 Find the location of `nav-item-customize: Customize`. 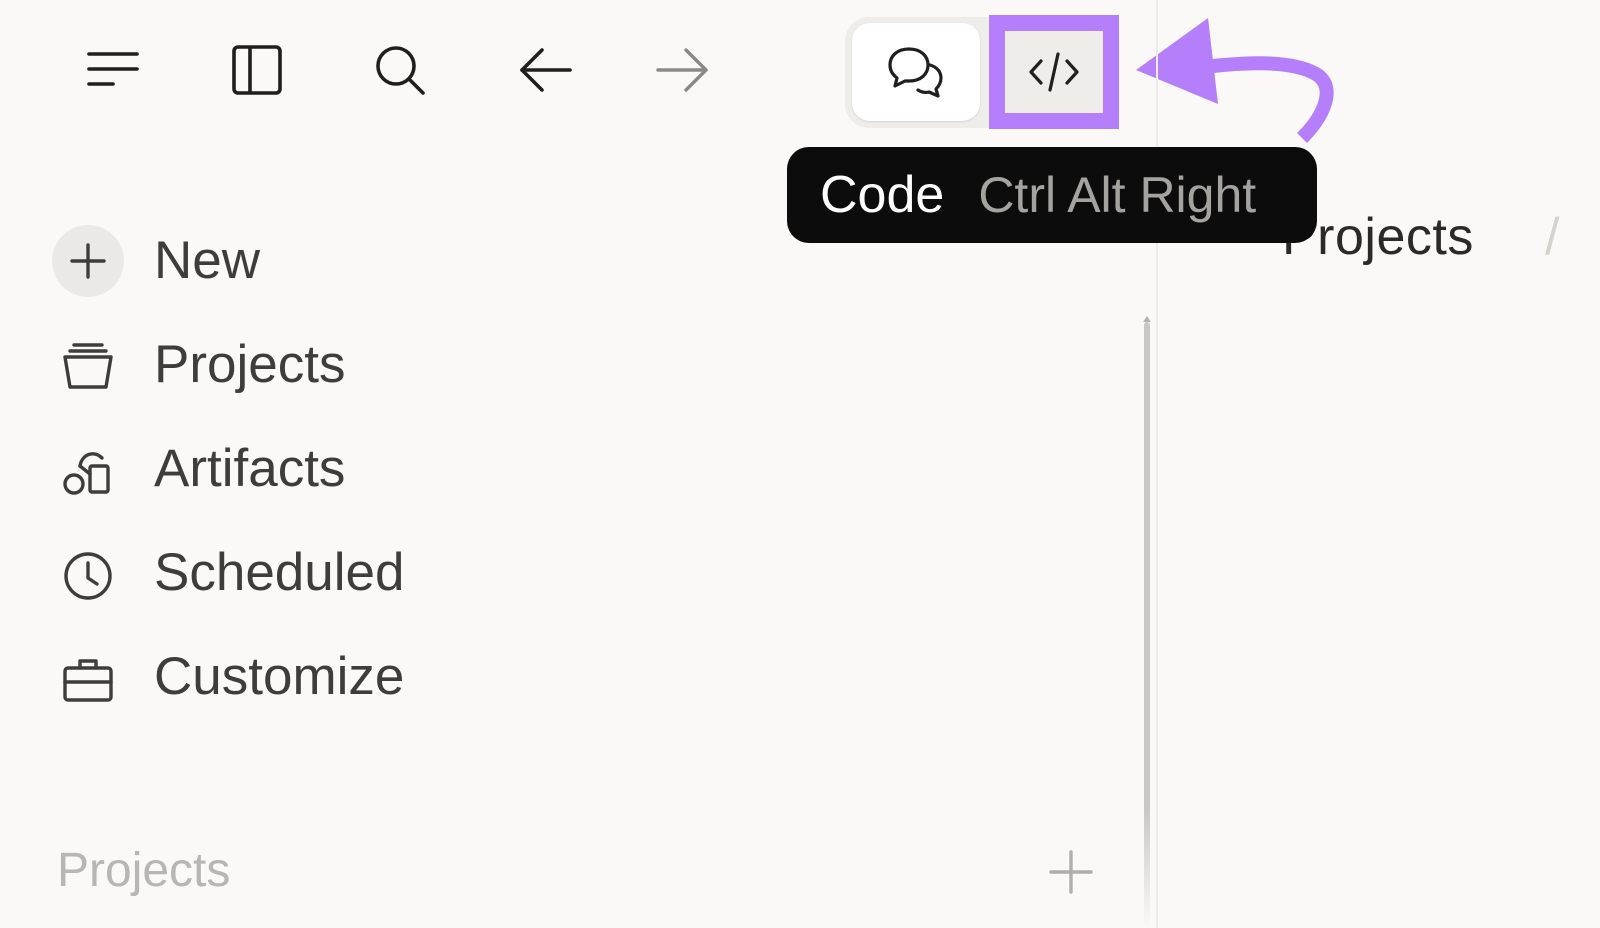

nav-item-customize: Customize is located at coordinates (279, 677).